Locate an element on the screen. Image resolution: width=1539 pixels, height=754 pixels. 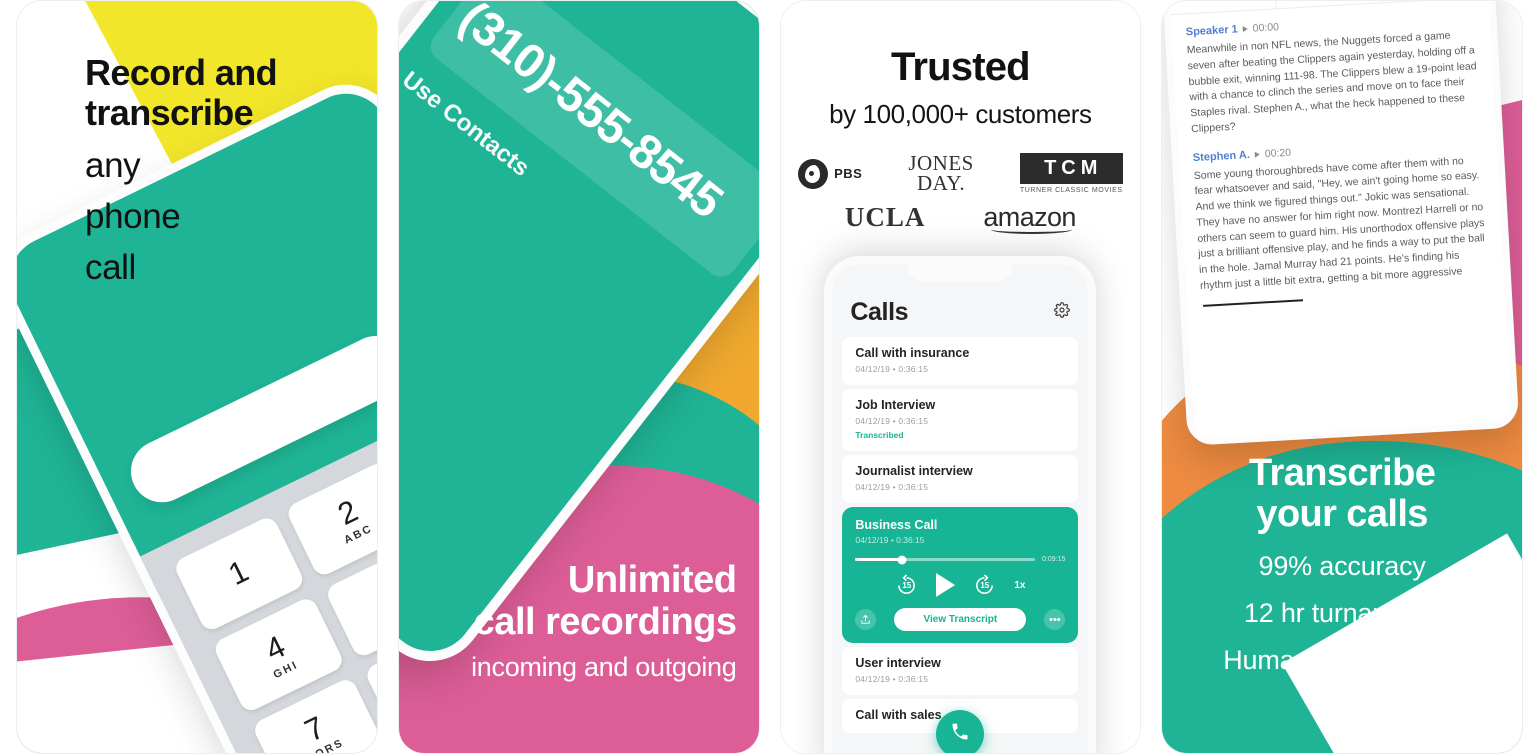
jones-day-line2: DAY. is located at coordinates (941, 182).